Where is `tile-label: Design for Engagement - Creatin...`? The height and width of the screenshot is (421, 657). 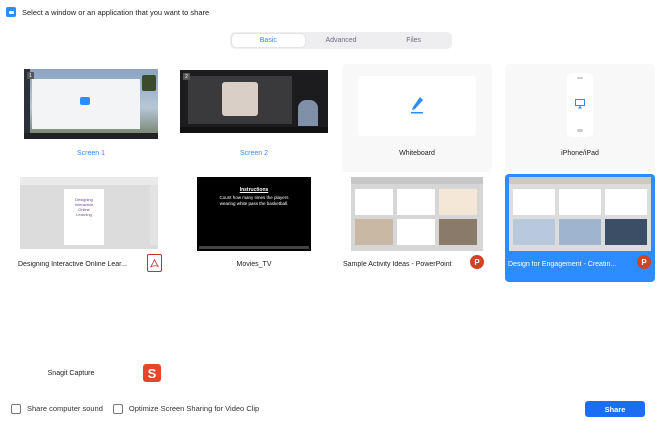
tile-label: Design for Engagement - Creatin... is located at coordinates (562, 264).